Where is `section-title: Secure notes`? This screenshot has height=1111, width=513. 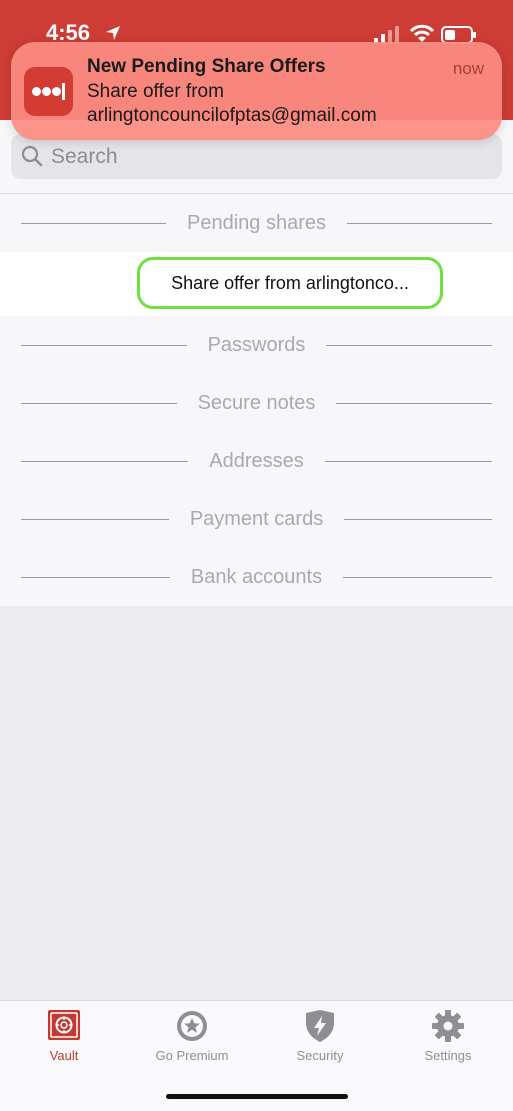
section-title: Secure notes is located at coordinates (256, 402).